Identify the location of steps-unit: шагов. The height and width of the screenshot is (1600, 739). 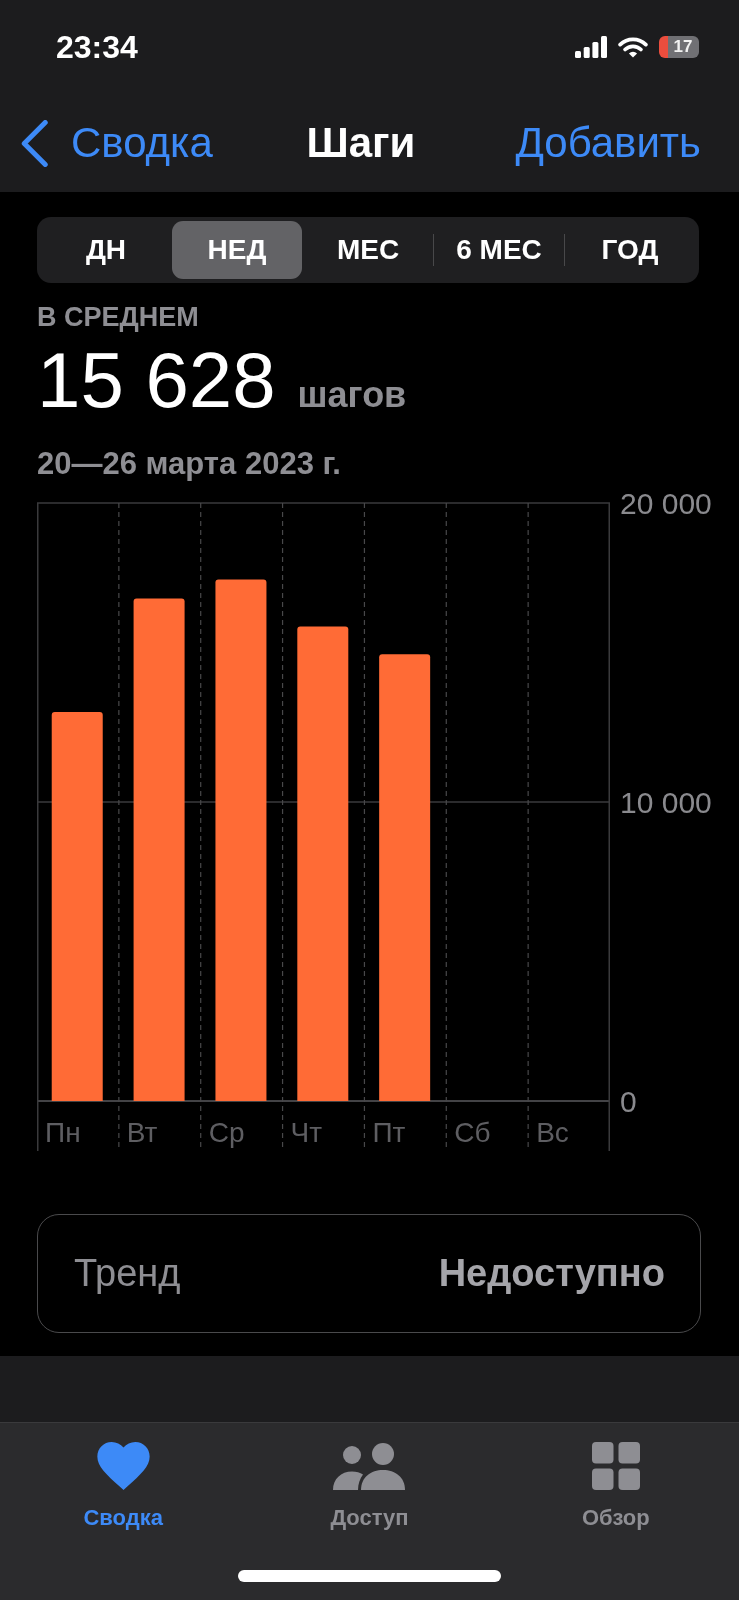
(352, 395).